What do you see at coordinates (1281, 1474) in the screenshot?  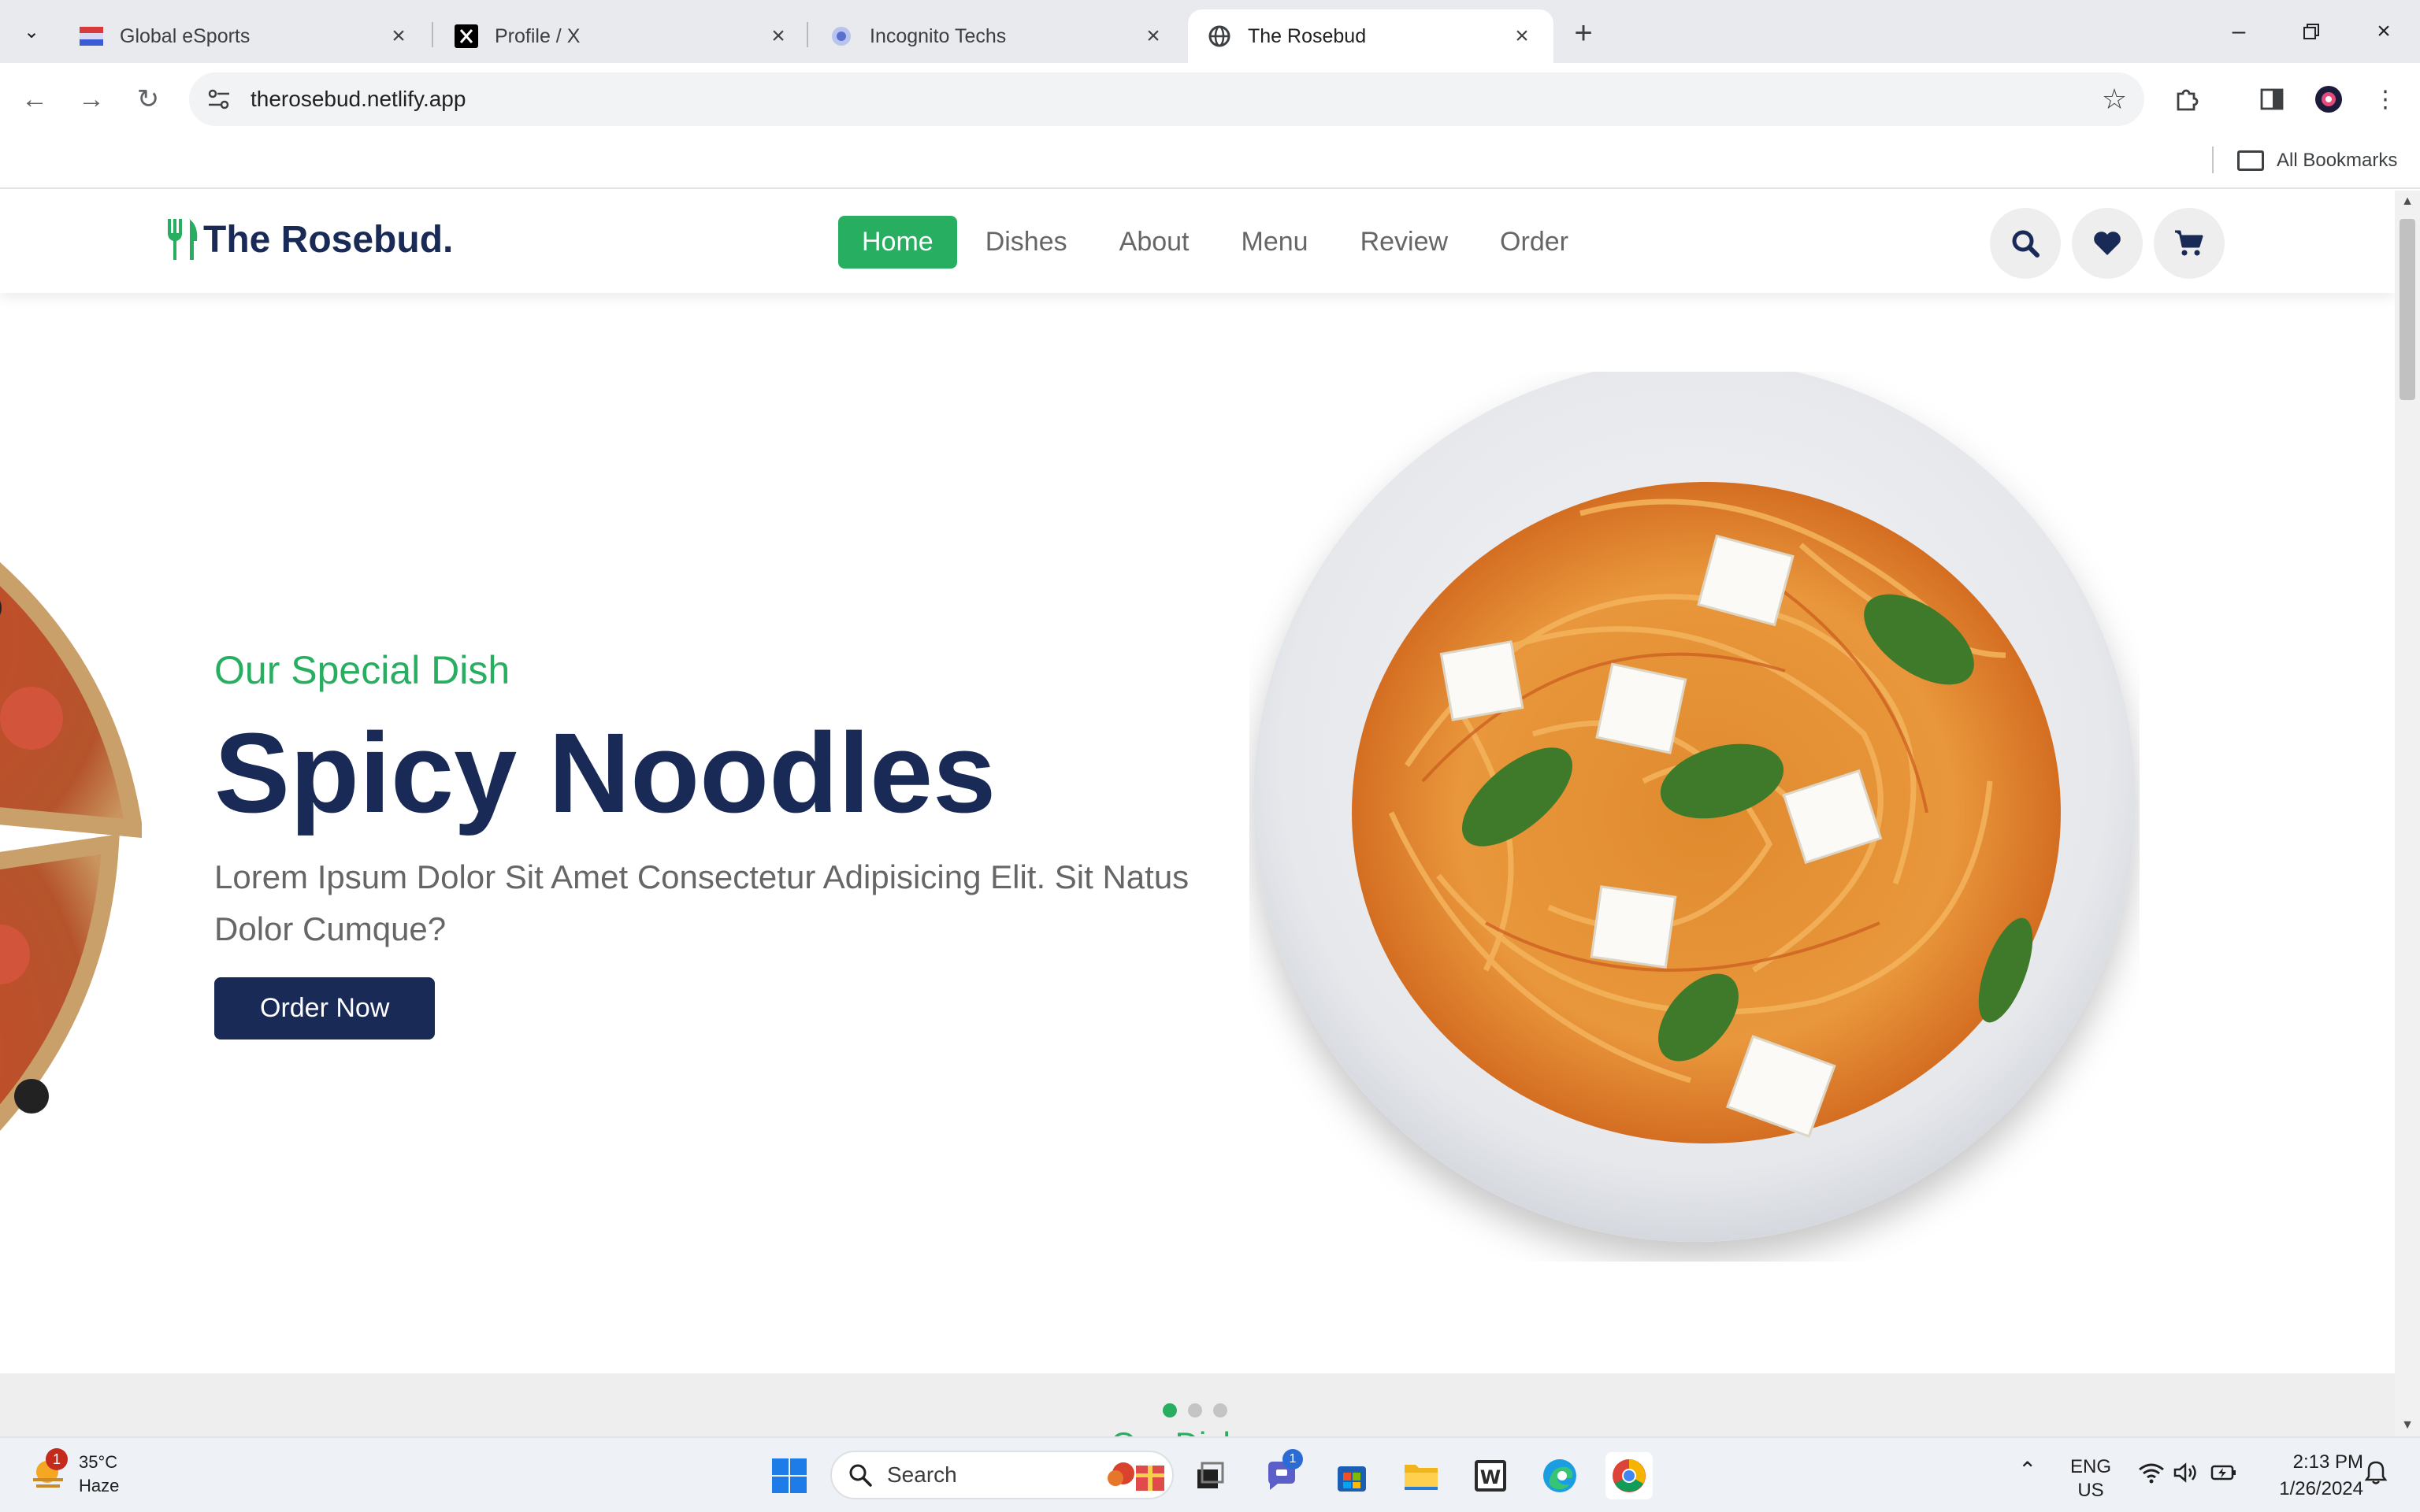 I see `teams-chat-icon: 1` at bounding box center [1281, 1474].